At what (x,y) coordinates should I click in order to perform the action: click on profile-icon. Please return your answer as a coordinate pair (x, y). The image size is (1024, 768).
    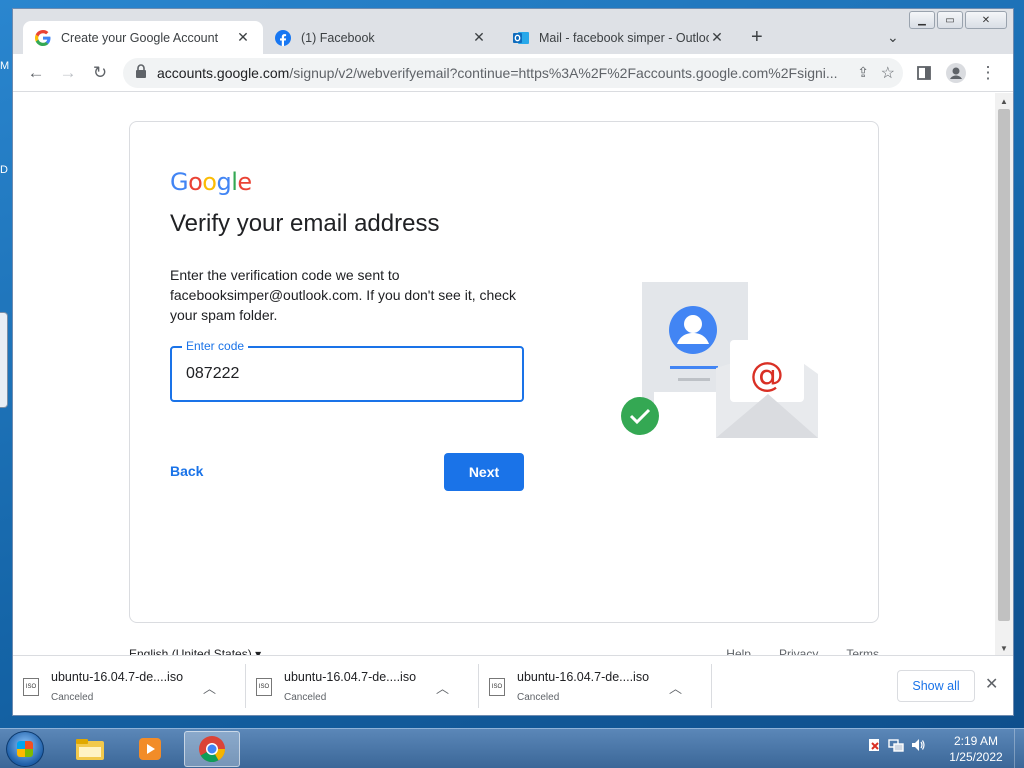
    Looking at the image, I should click on (956, 73).